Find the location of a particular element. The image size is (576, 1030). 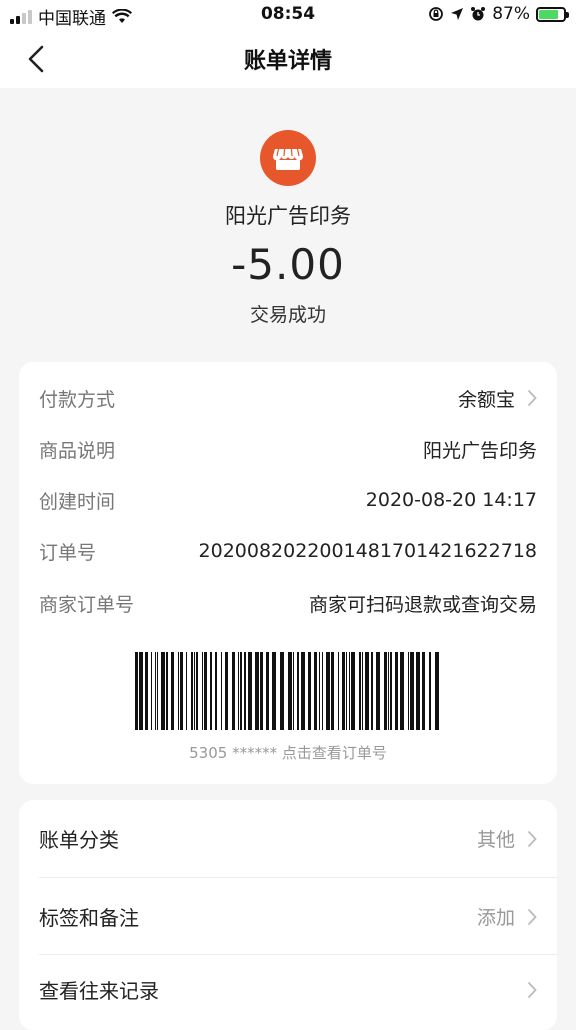

nav-bar: 账单详情 is located at coordinates (288, 59).